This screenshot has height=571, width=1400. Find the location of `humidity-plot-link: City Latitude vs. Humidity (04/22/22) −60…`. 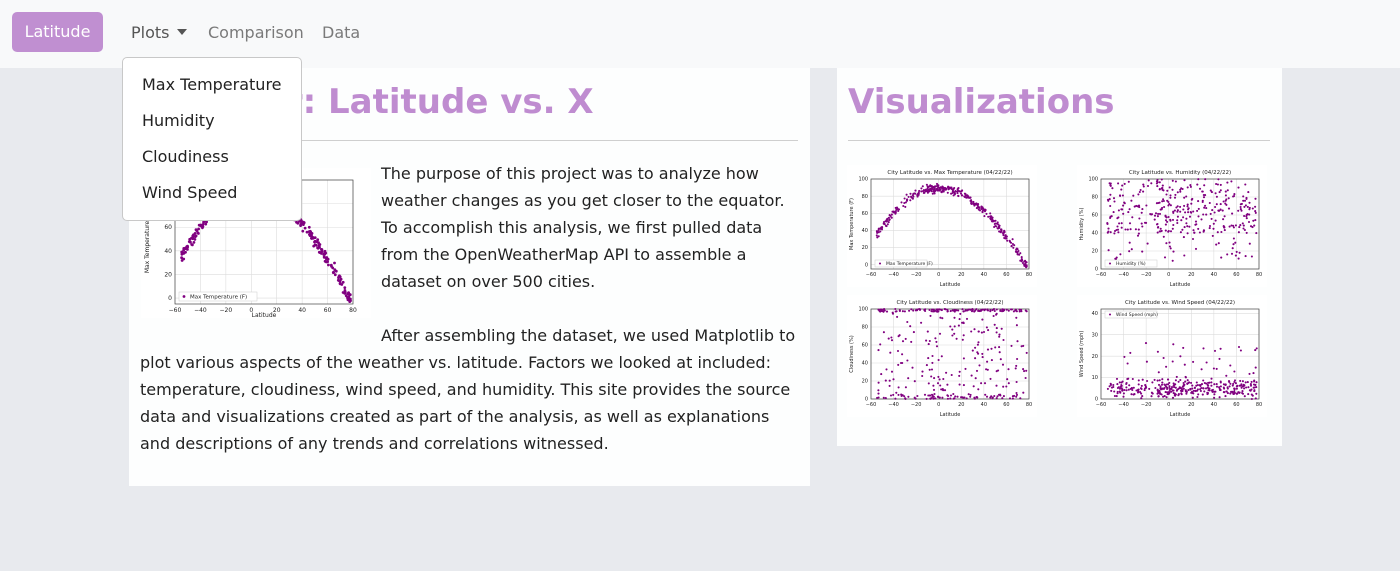

humidity-plot-link: City Latitude vs. Humidity (04/22/22) −60… is located at coordinates (1172, 228).